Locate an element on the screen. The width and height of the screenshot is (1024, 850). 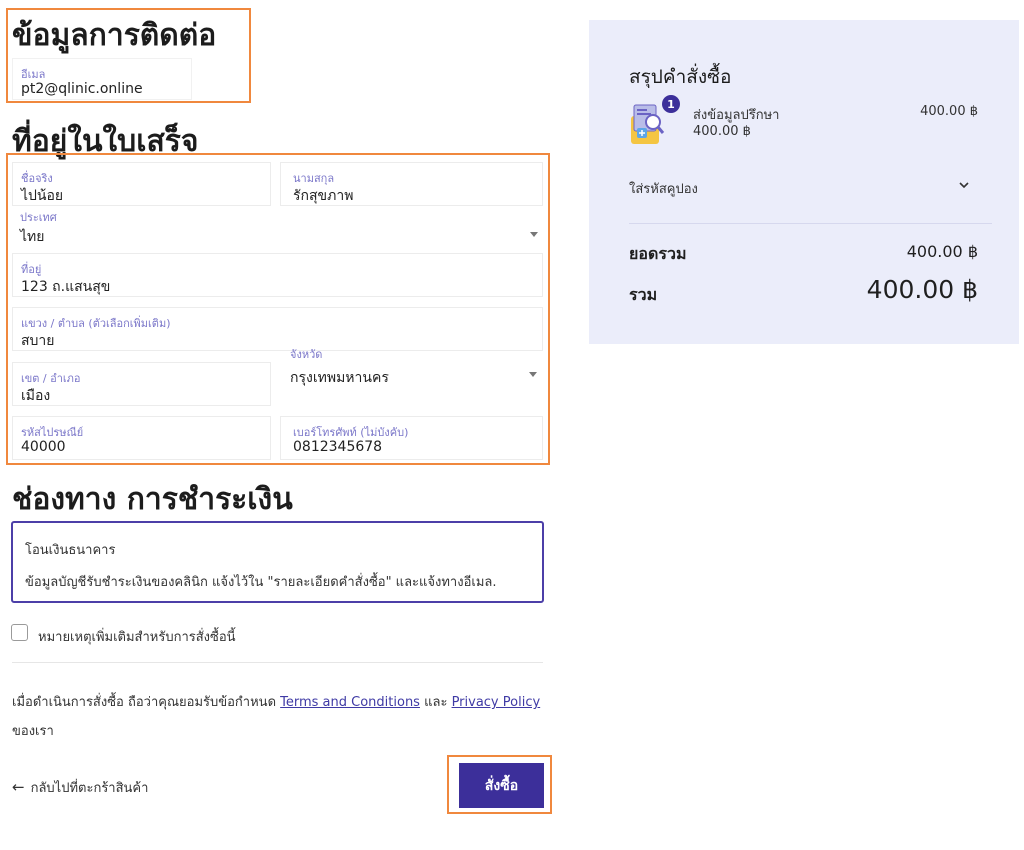
postcode-field: รหัสไปรษณีย์ 40000 is located at coordinates (141, 438).